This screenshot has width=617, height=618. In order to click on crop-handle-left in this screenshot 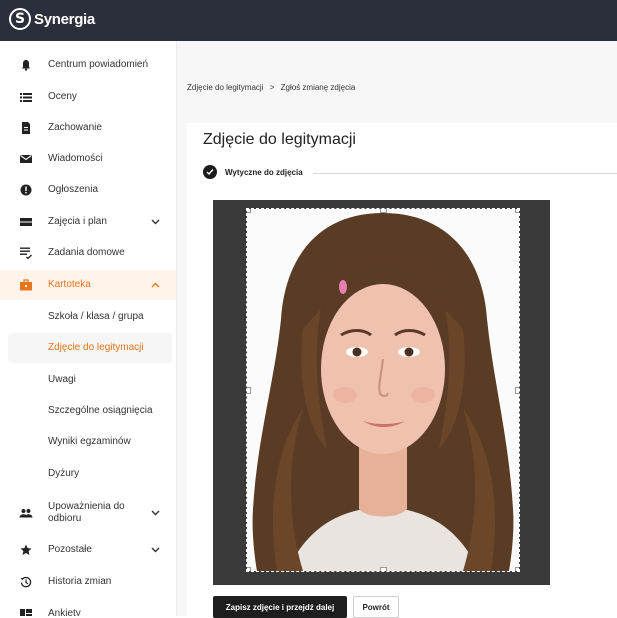, I will do `click(249, 390)`.